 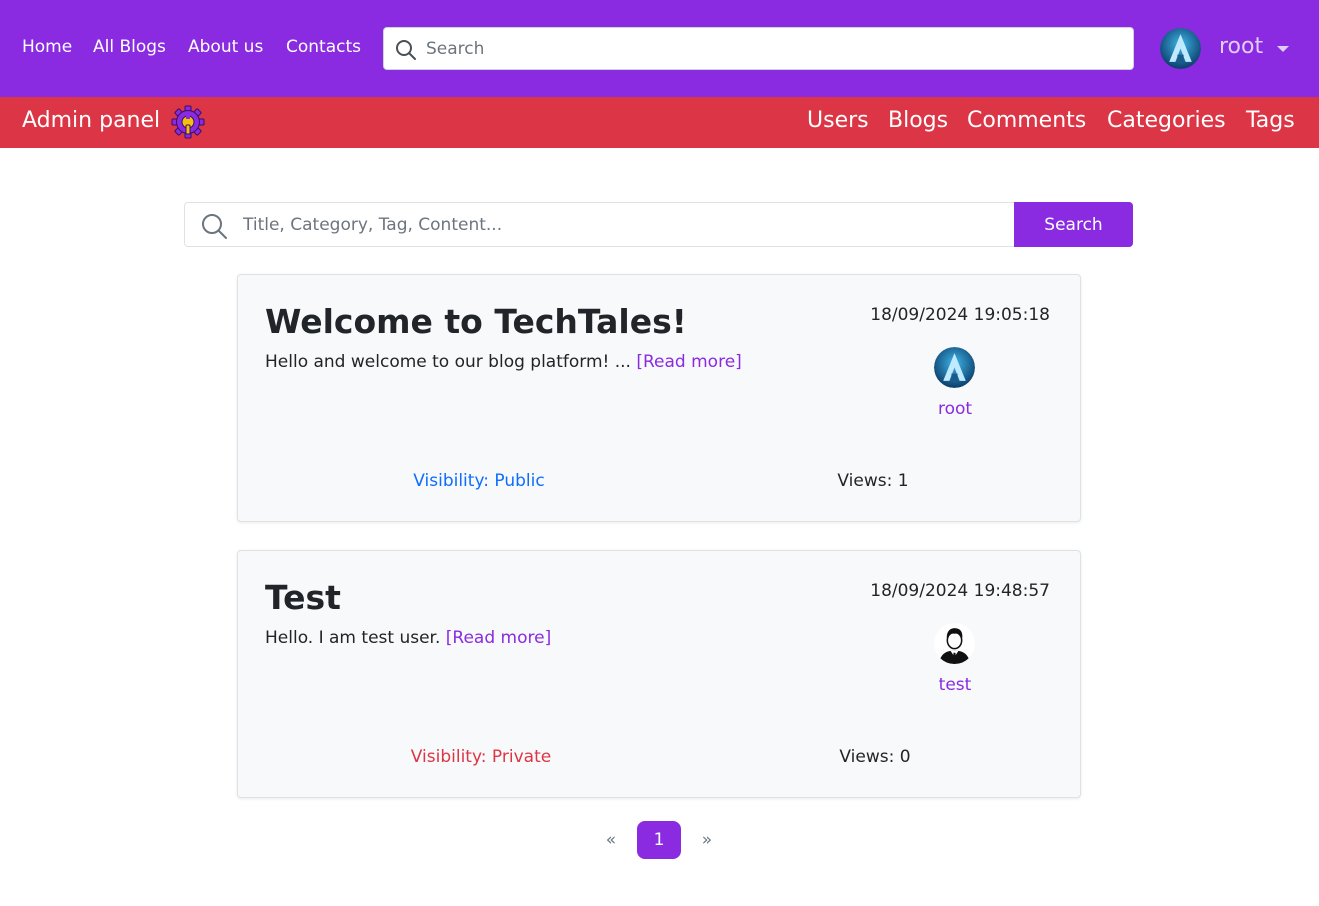 What do you see at coordinates (91, 120) in the screenshot?
I see `admin-panel-title: Admin panel` at bounding box center [91, 120].